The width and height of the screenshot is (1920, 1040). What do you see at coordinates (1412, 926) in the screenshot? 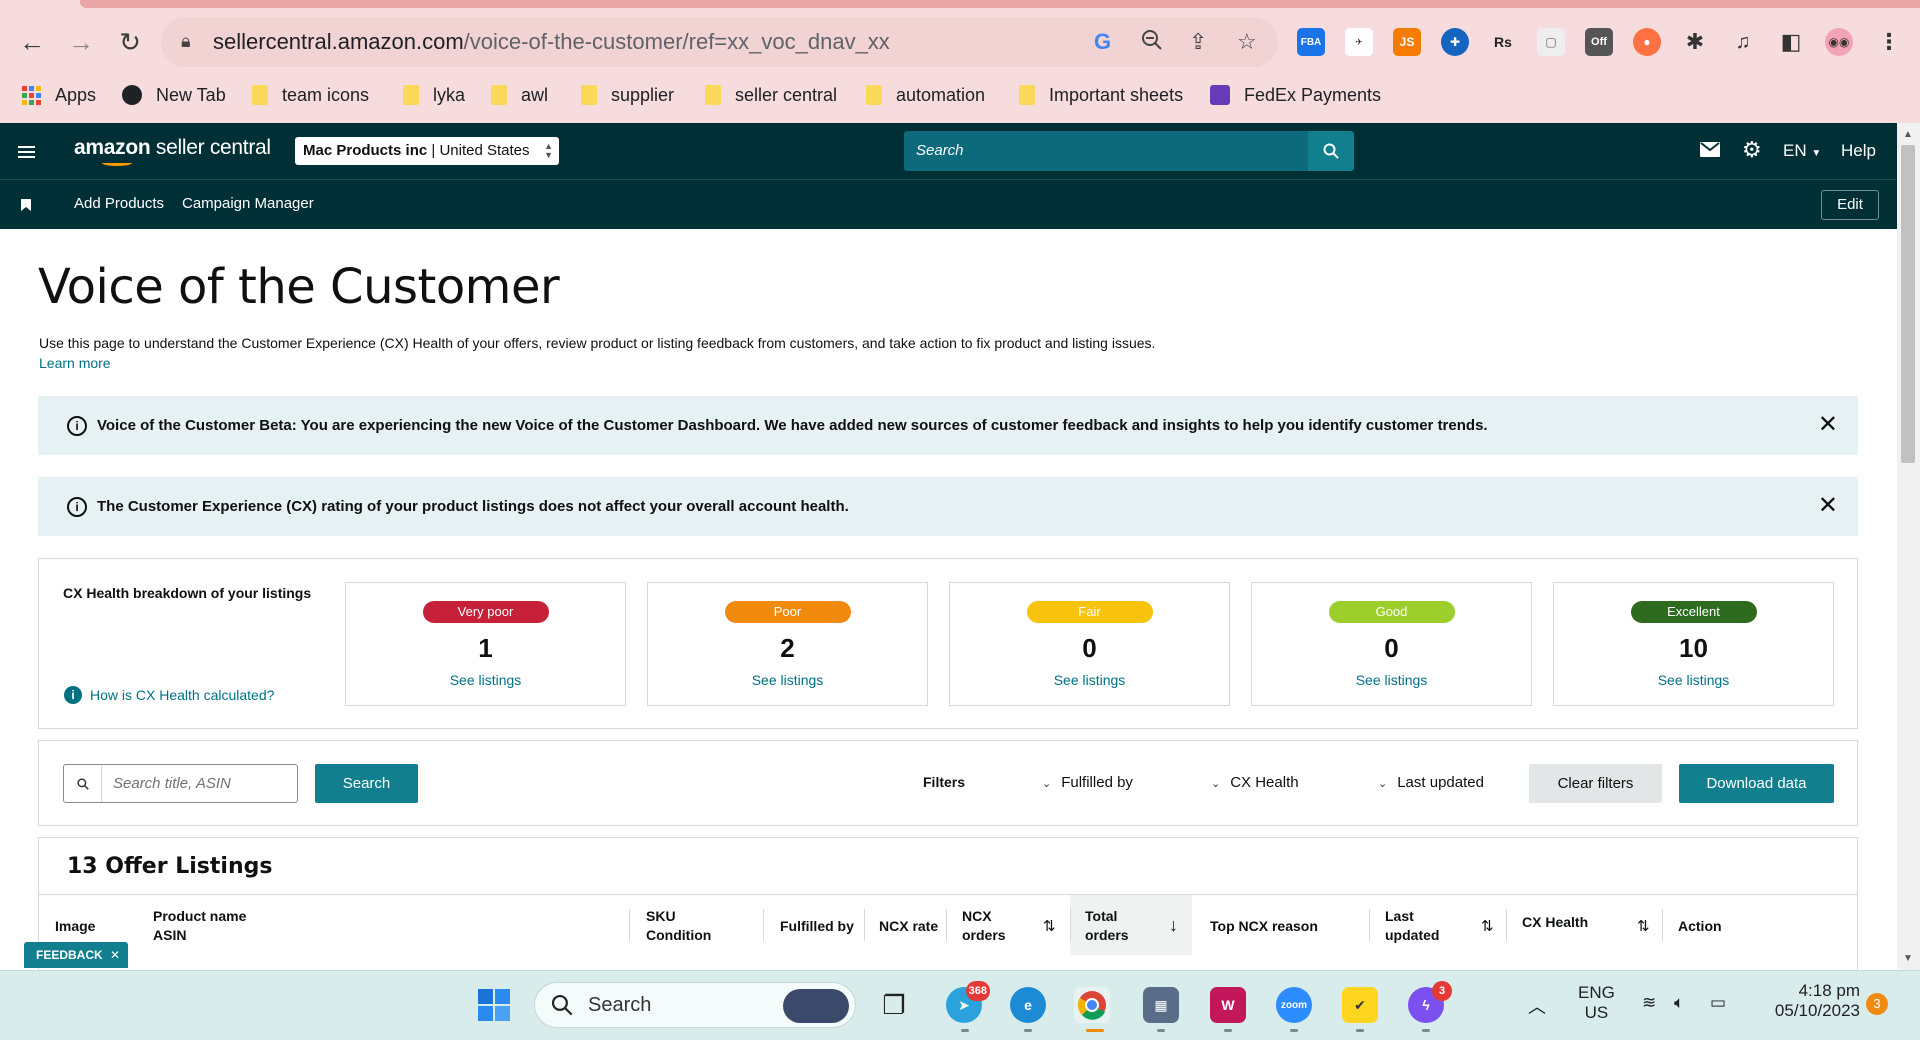
I see `col-last-updated: Last updated` at bounding box center [1412, 926].